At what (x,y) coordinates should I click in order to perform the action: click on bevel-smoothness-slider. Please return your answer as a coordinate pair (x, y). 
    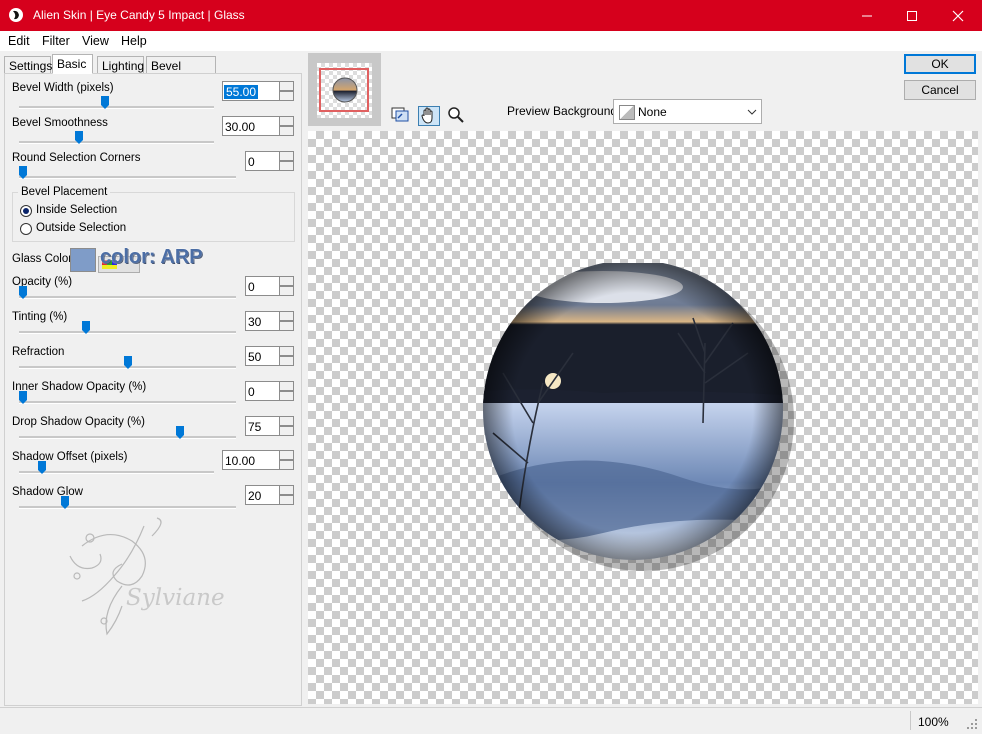
    Looking at the image, I should click on (116, 142).